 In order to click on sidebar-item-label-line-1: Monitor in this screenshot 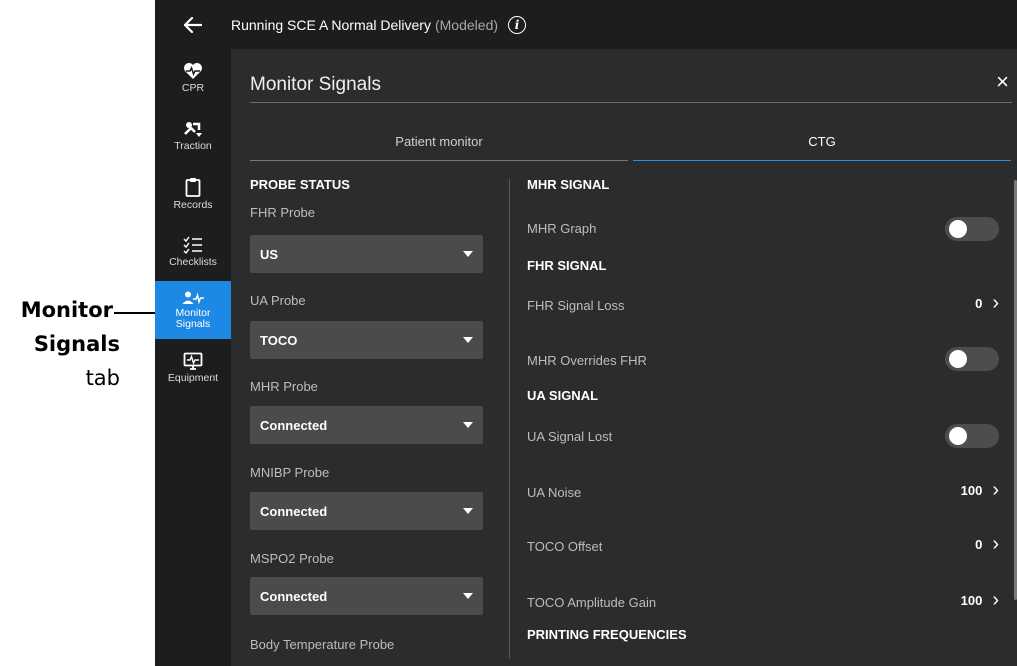, I will do `click(193, 312)`.